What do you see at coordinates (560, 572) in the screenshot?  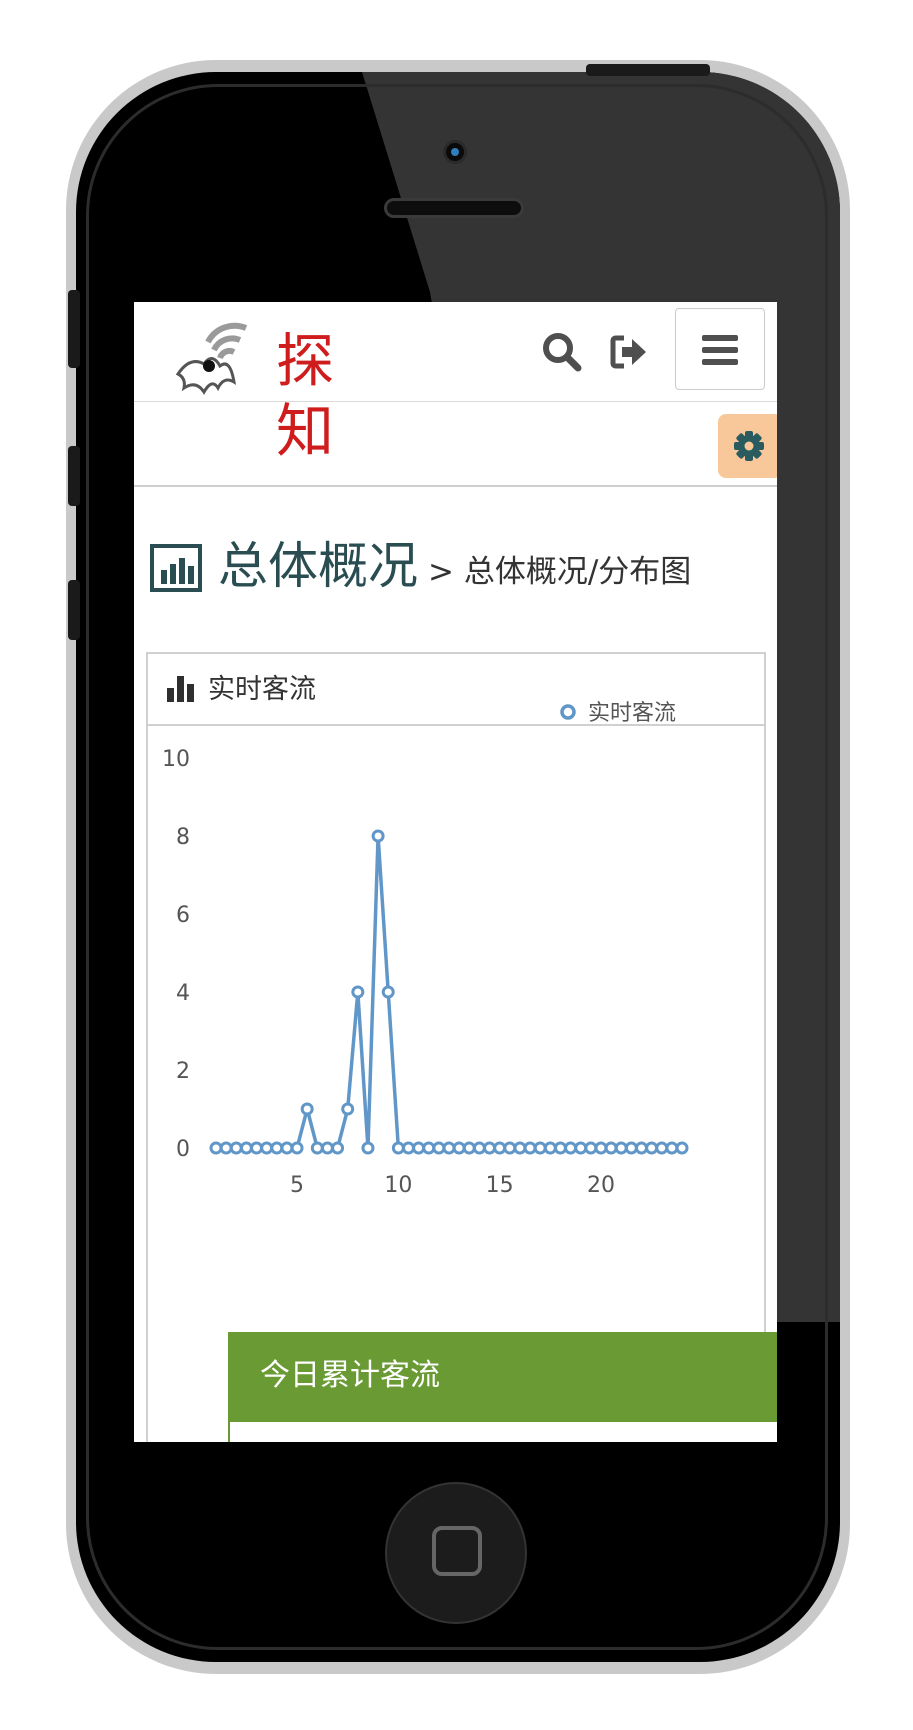 I see `breadcrumb: > 总体概况/分布图` at bounding box center [560, 572].